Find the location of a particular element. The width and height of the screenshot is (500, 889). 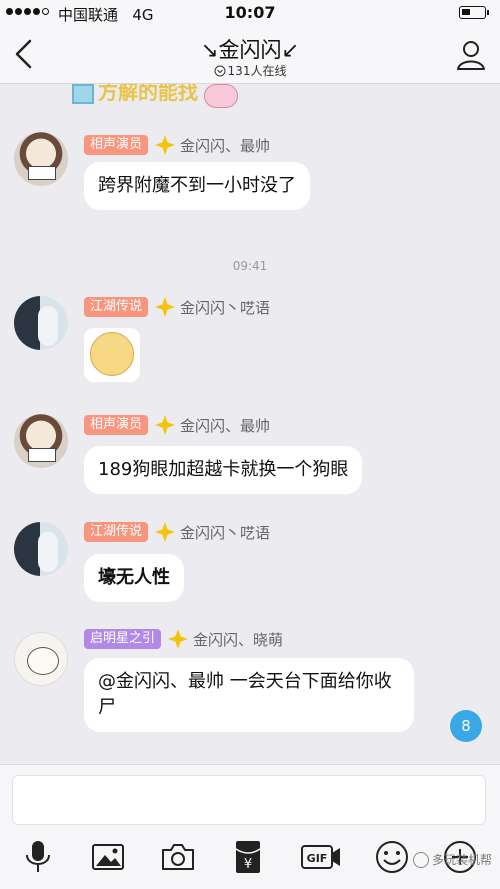

watermark: 多玩装机帮 is located at coordinates (452, 859).